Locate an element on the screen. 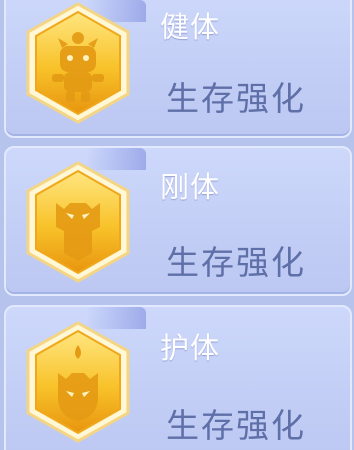  cat-flame-icon is located at coordinates (78, 382).